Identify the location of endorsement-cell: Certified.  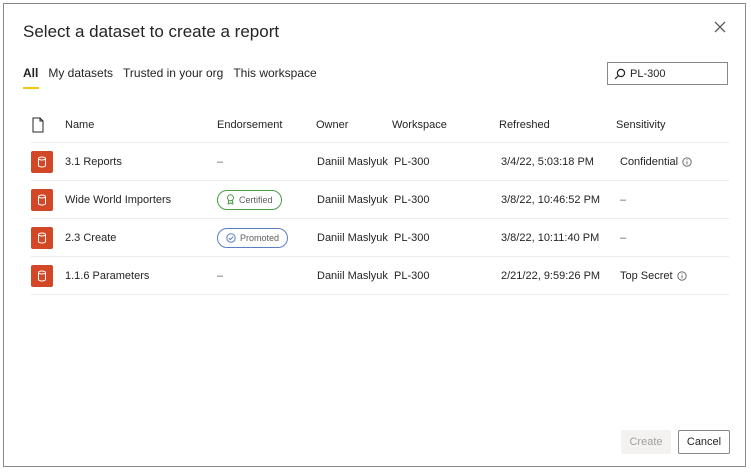
(249, 199).